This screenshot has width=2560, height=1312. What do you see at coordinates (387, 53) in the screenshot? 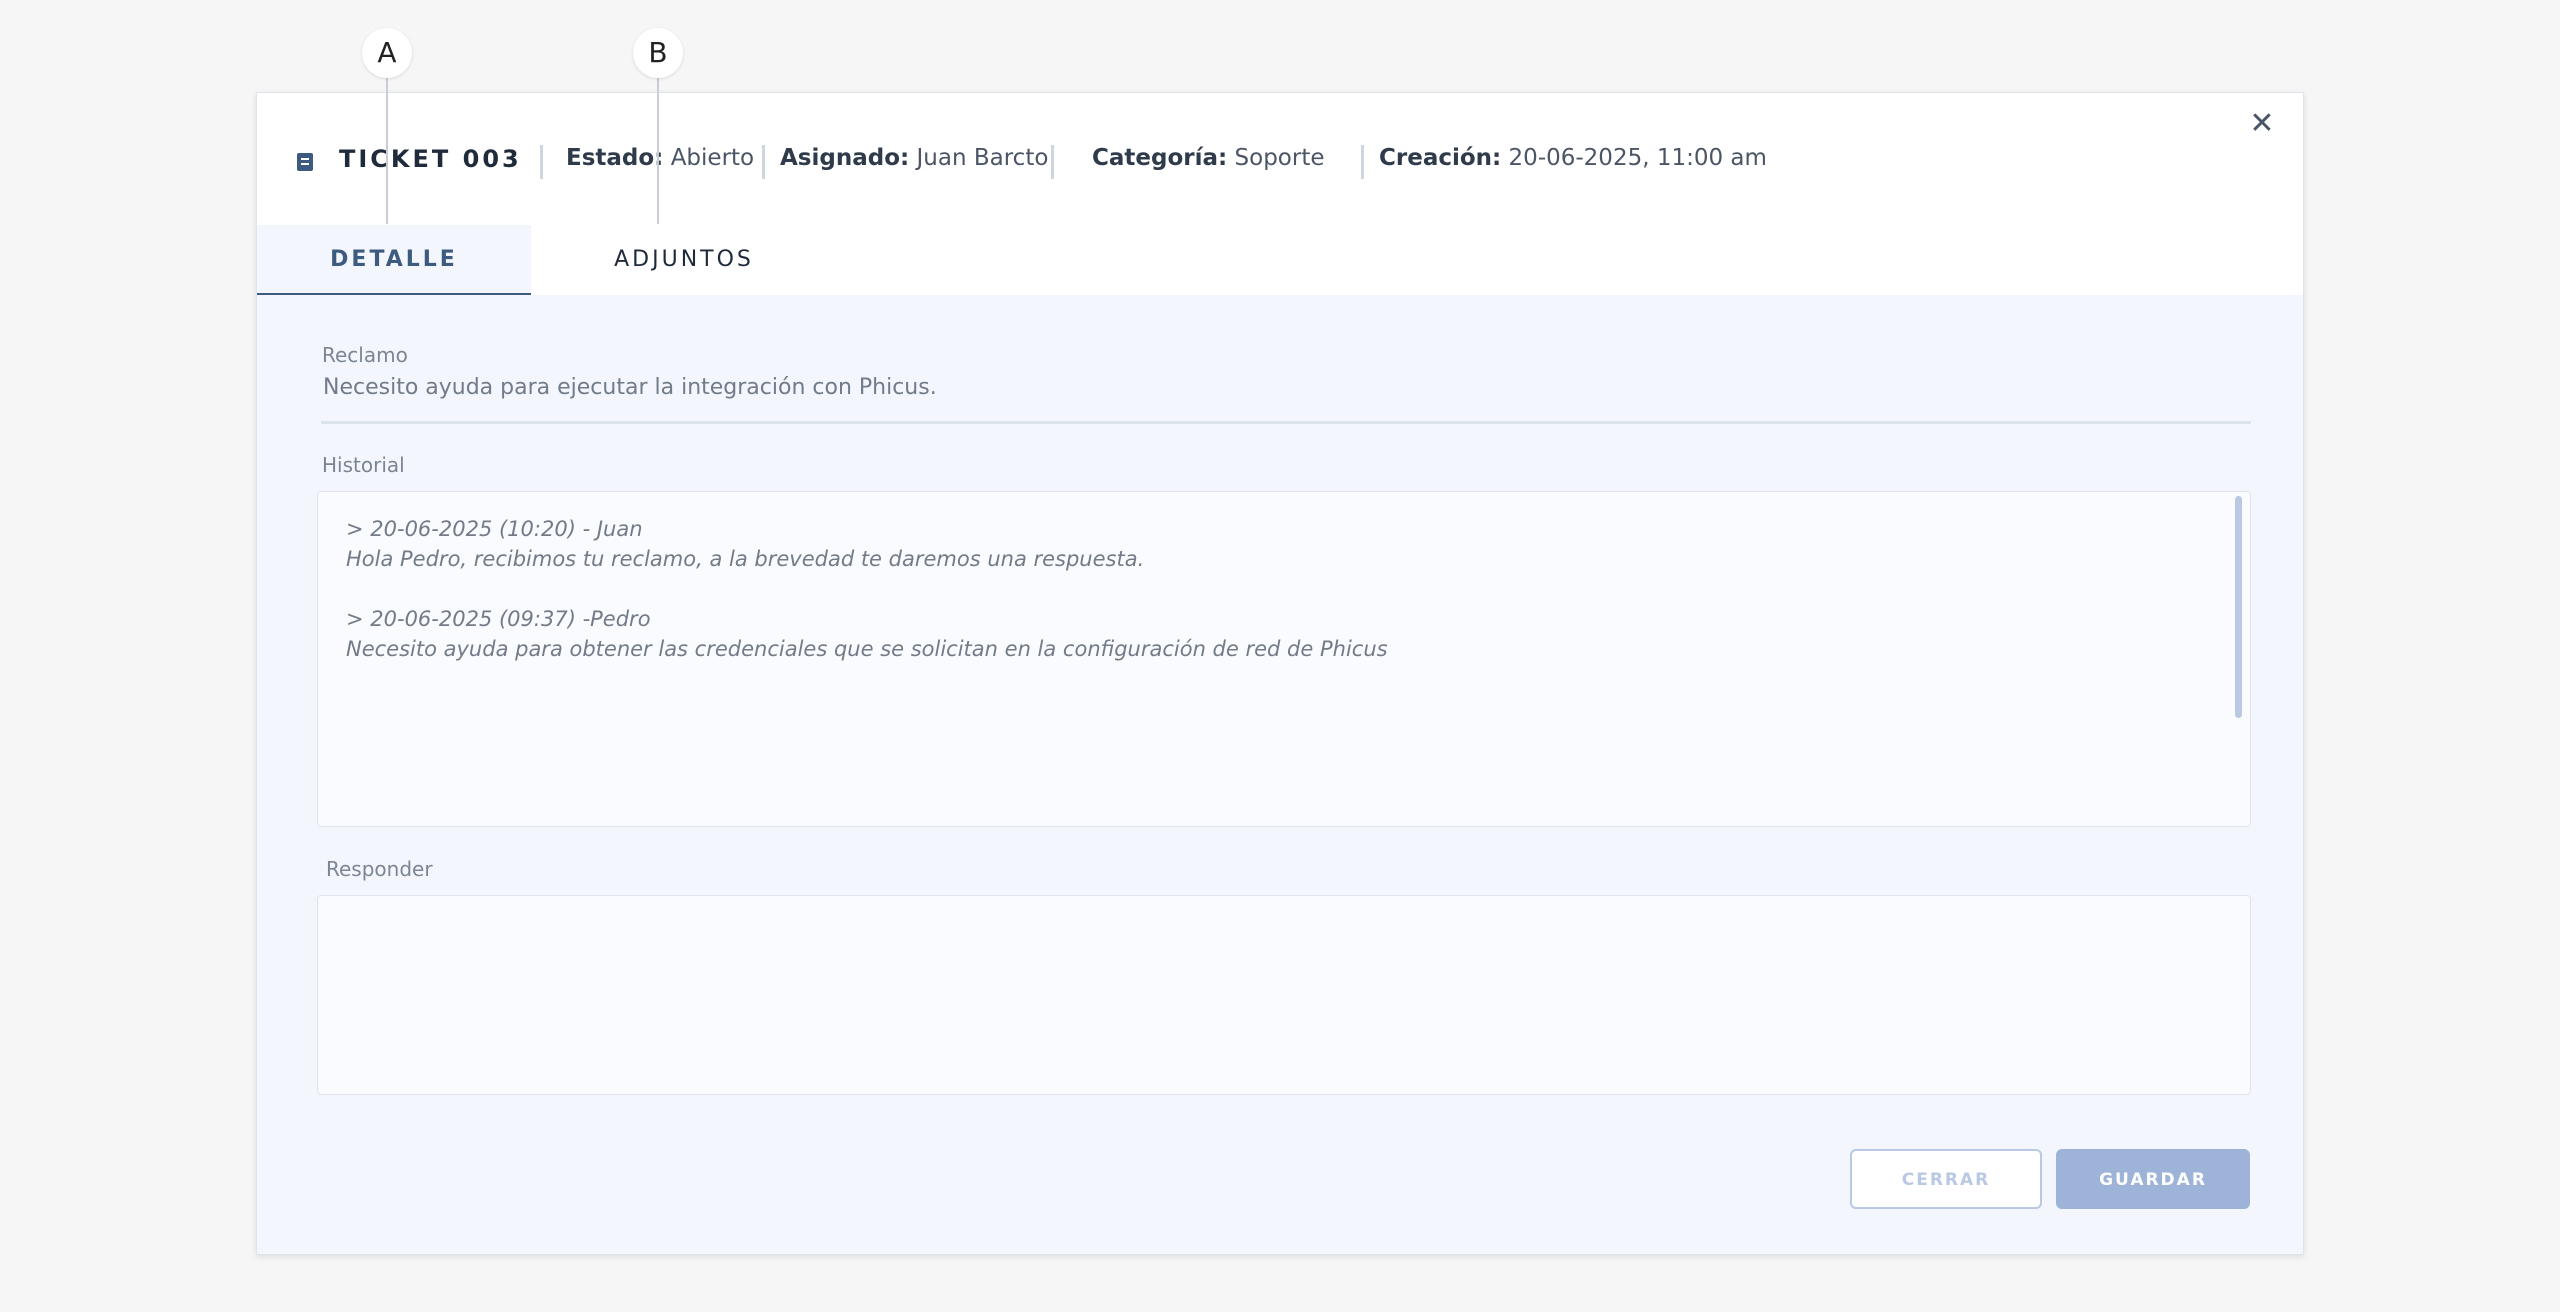
I see `callout-a: A` at bounding box center [387, 53].